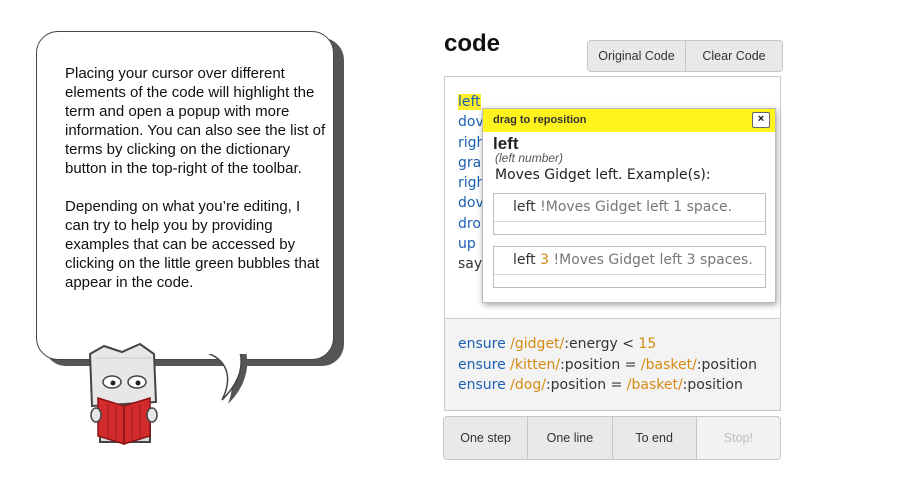 Image resolution: width=900 pixels, height=480 pixels. I want to click on popup-drag-handle: drag to reposition ×, so click(629, 120).